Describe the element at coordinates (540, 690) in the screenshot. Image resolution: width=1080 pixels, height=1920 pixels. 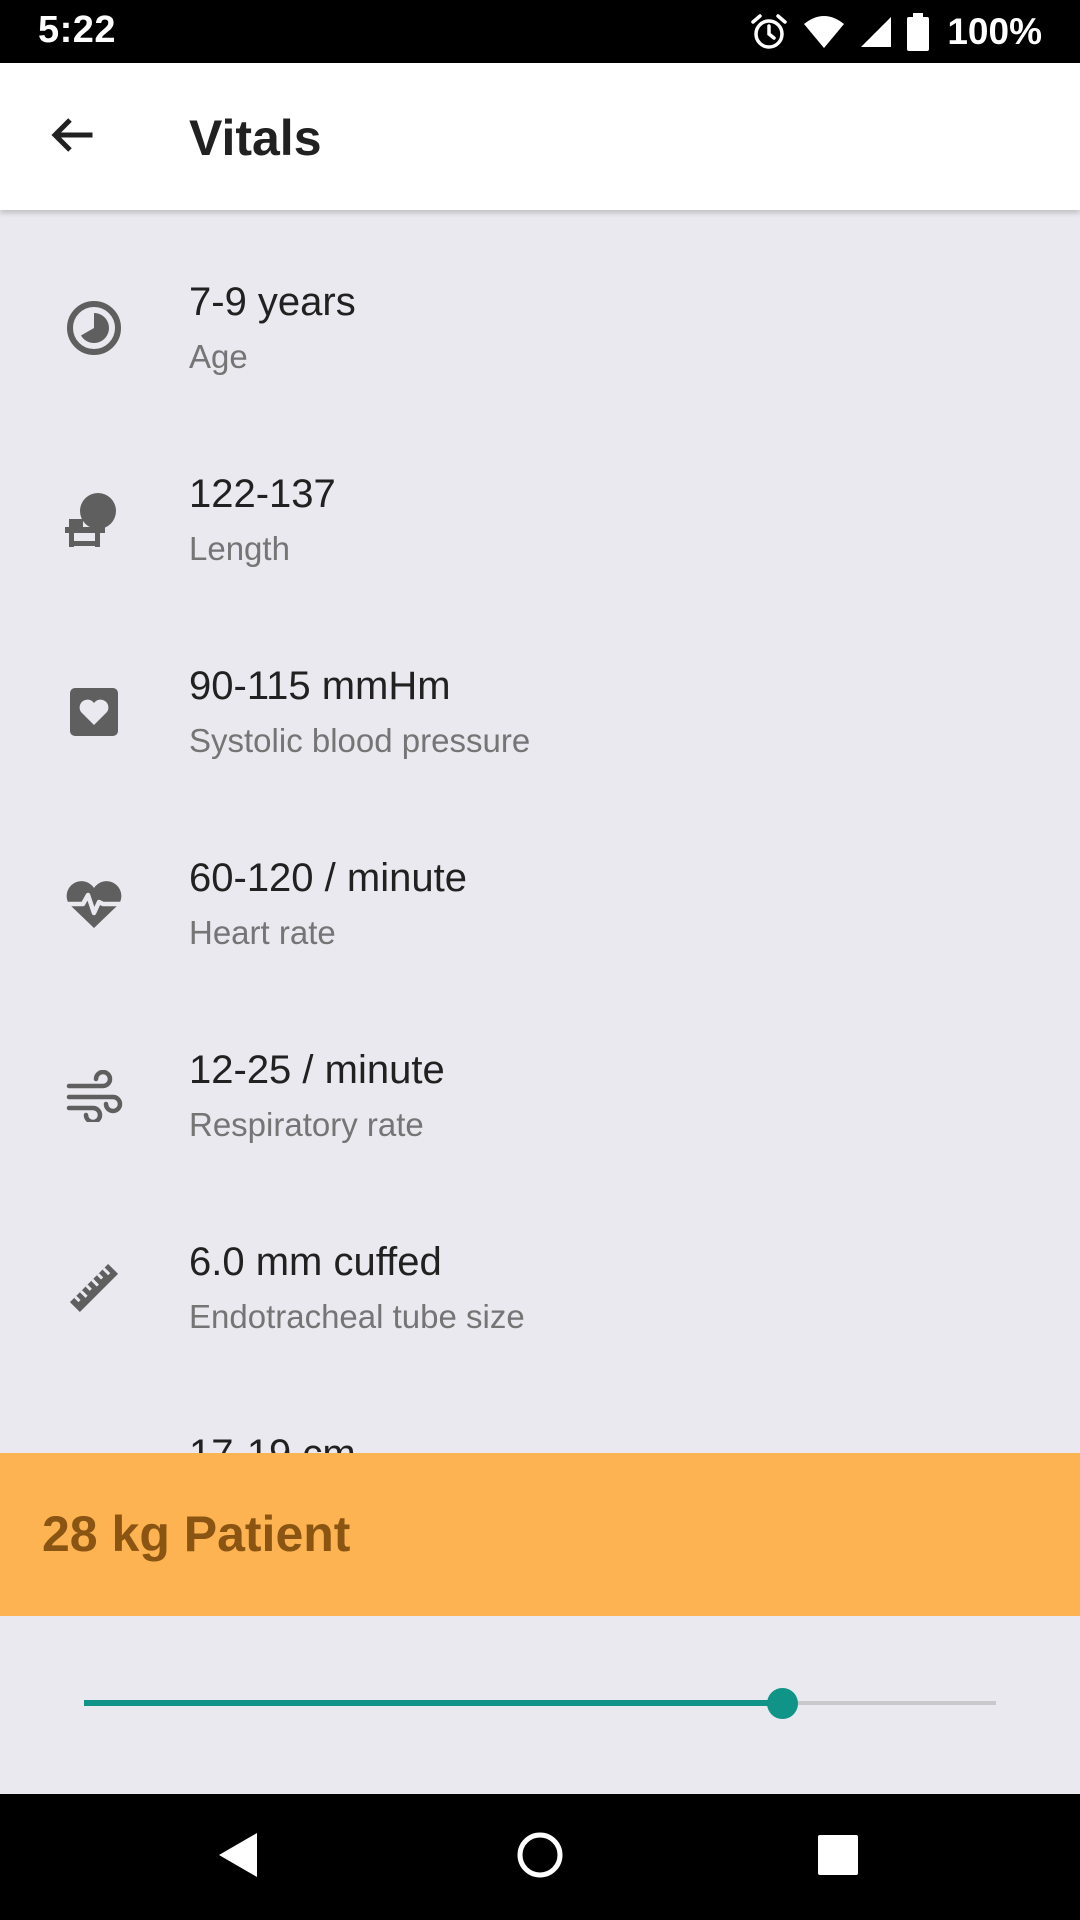
I see `list-item-systolic-blood-pressure: 90-115 mmHm Systolic blood pressure` at that location.